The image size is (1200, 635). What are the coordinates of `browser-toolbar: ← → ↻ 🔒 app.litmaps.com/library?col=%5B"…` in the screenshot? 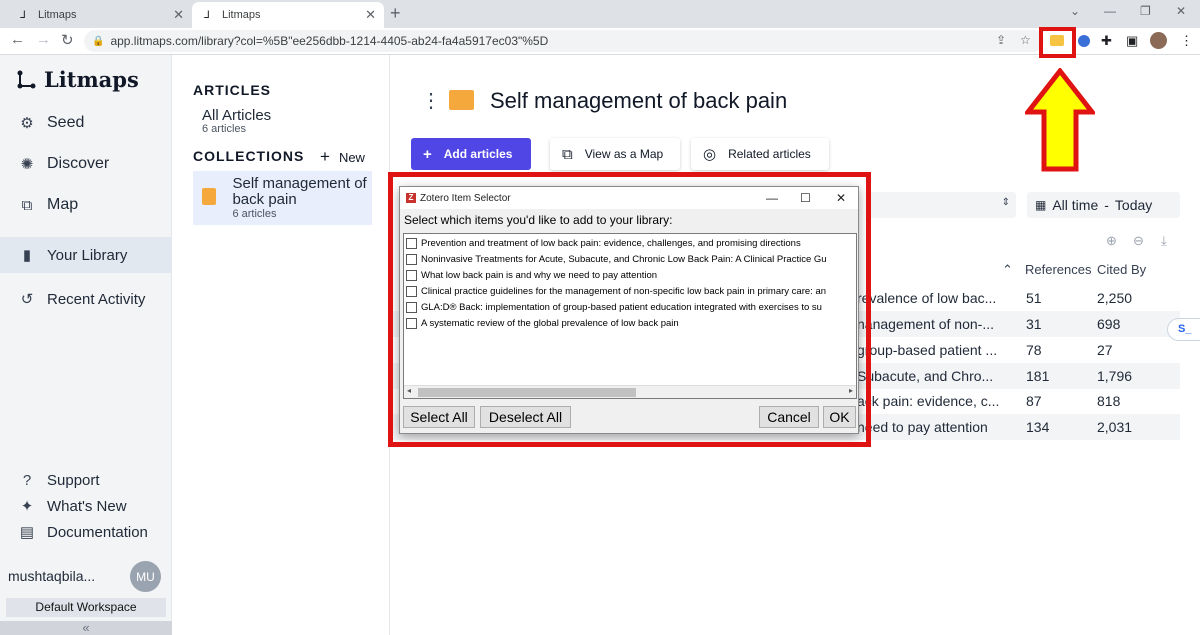 It's located at (600, 41).